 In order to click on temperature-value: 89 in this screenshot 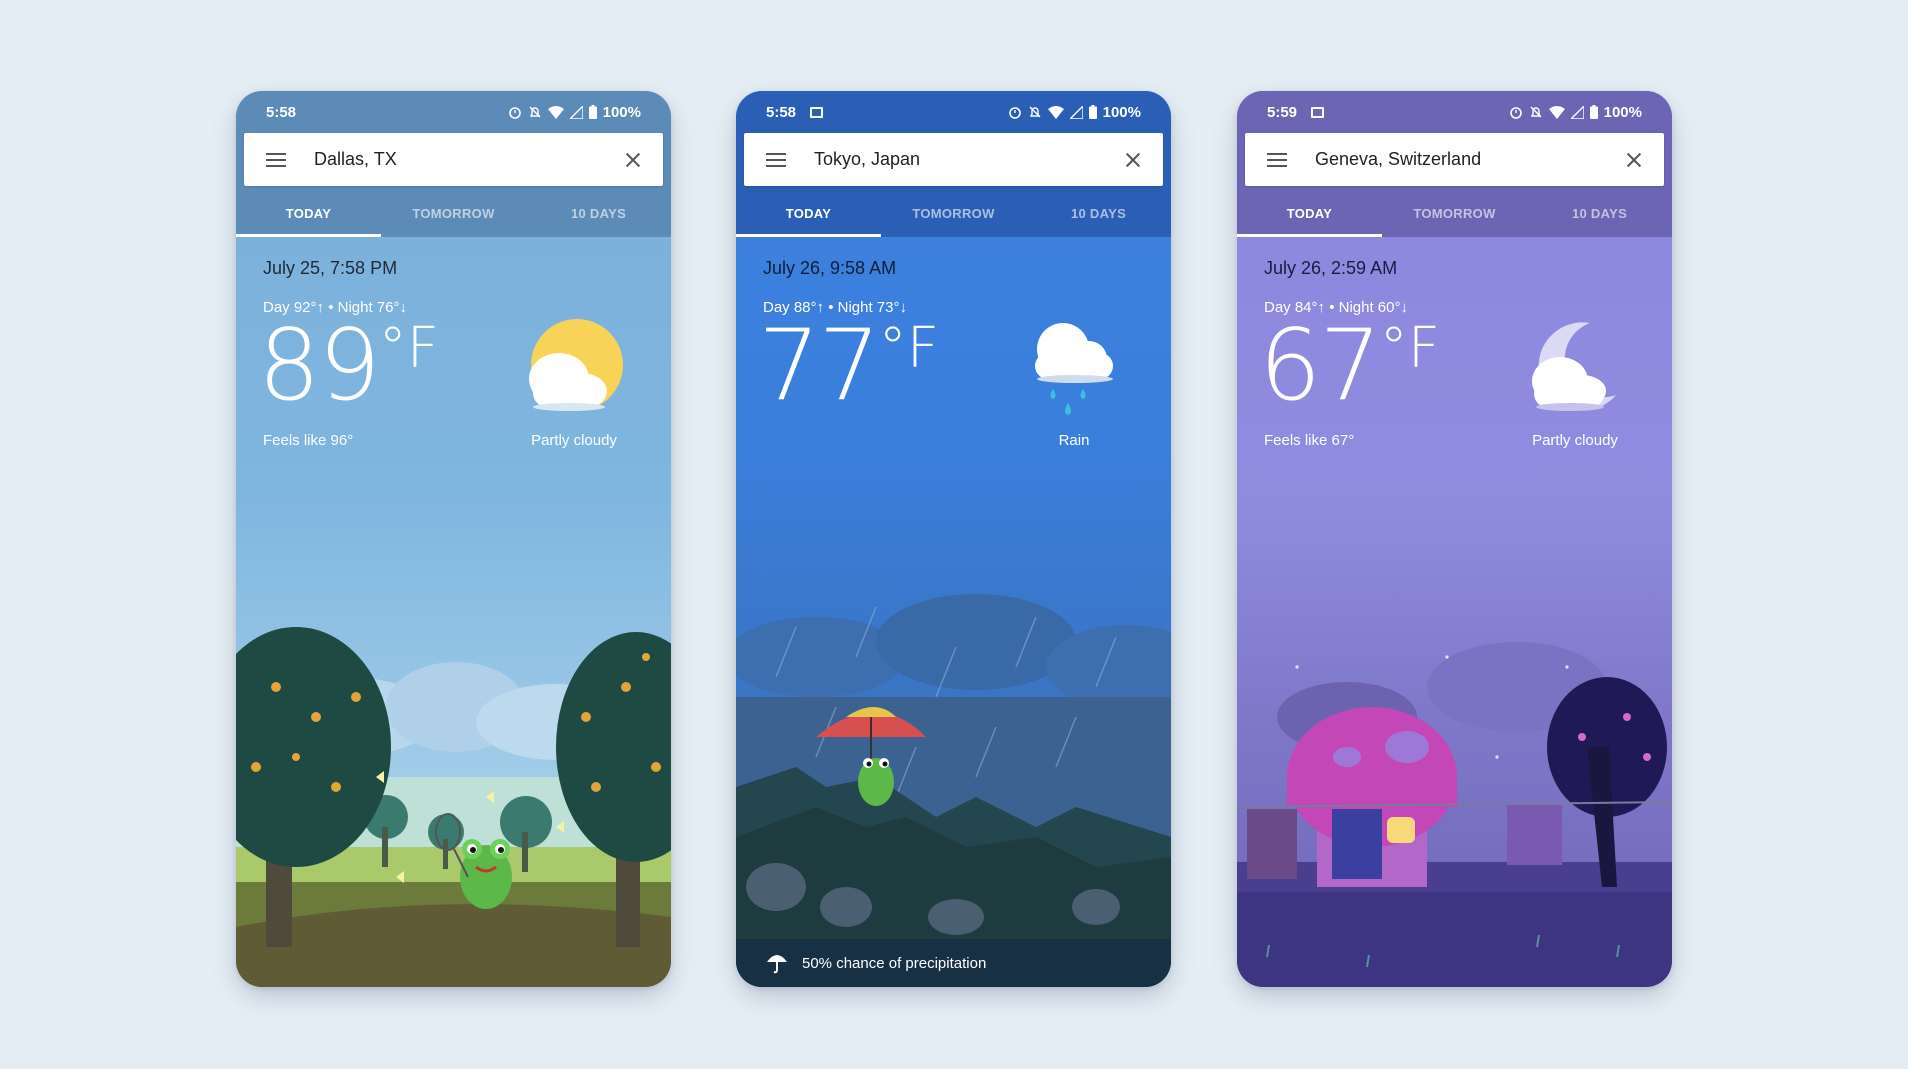, I will do `click(319, 366)`.